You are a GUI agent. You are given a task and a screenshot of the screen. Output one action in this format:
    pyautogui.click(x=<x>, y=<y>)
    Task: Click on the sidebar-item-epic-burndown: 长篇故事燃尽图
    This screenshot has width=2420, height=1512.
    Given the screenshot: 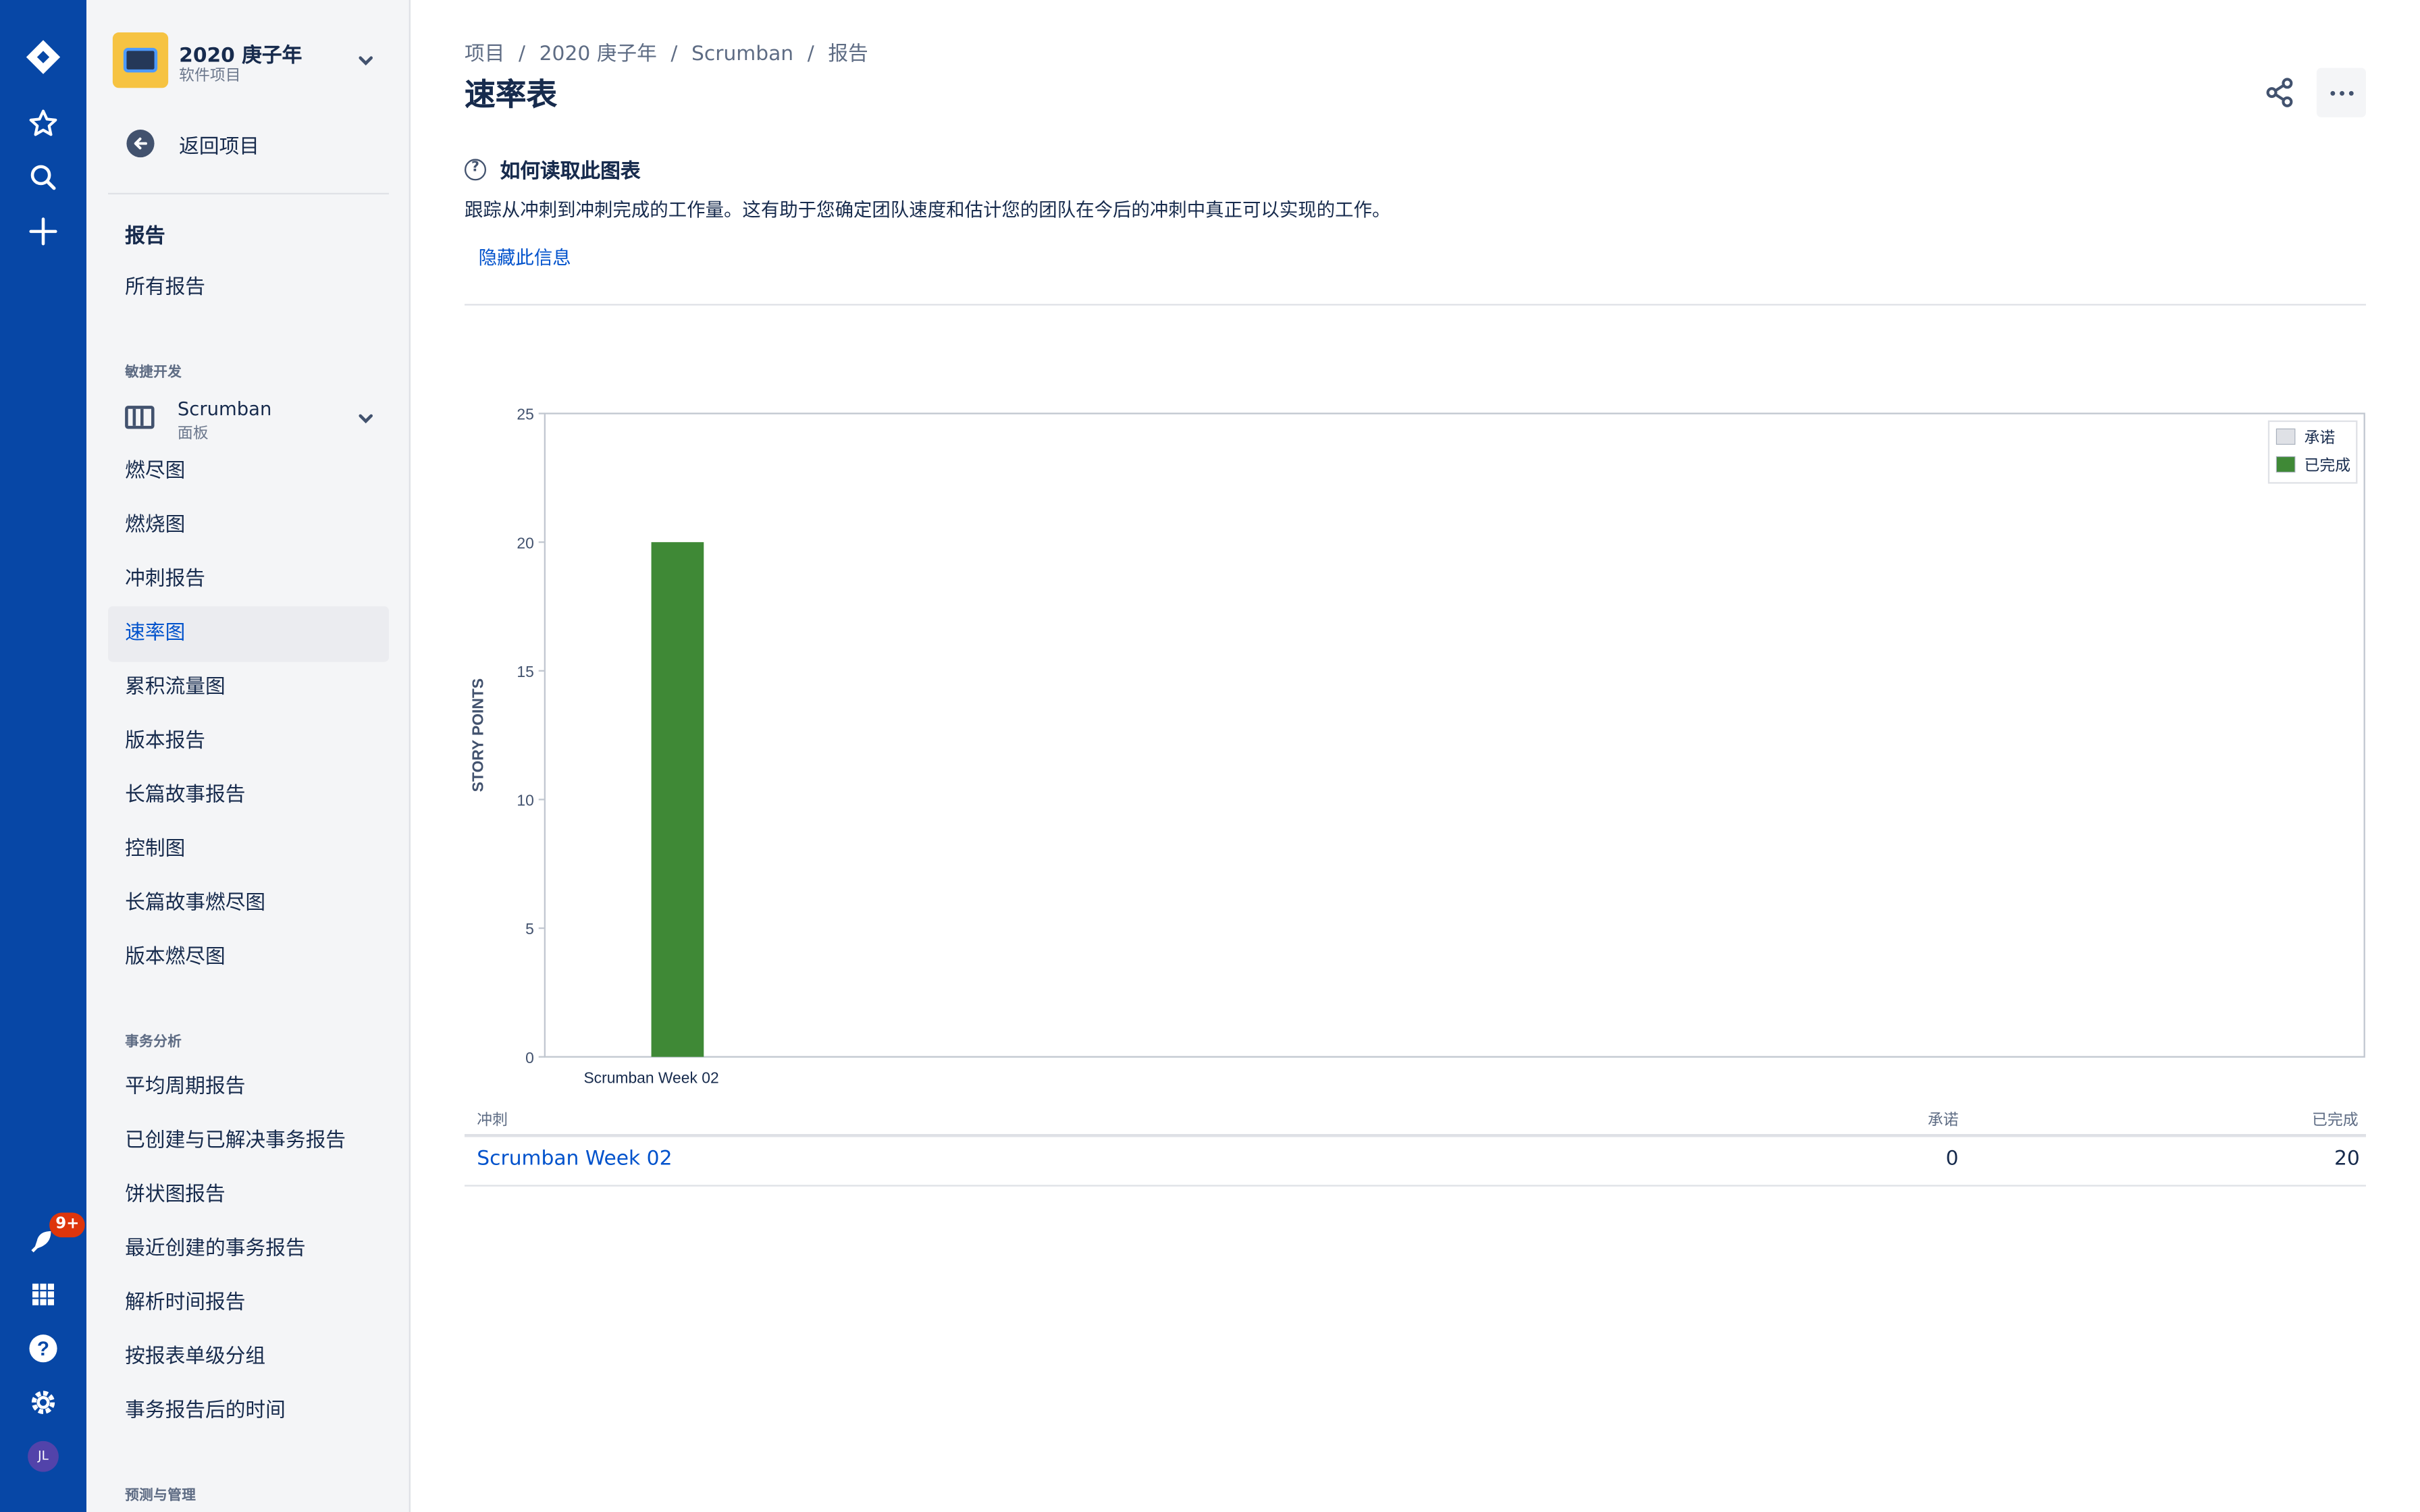 What is the action you would take?
    pyautogui.click(x=248, y=904)
    